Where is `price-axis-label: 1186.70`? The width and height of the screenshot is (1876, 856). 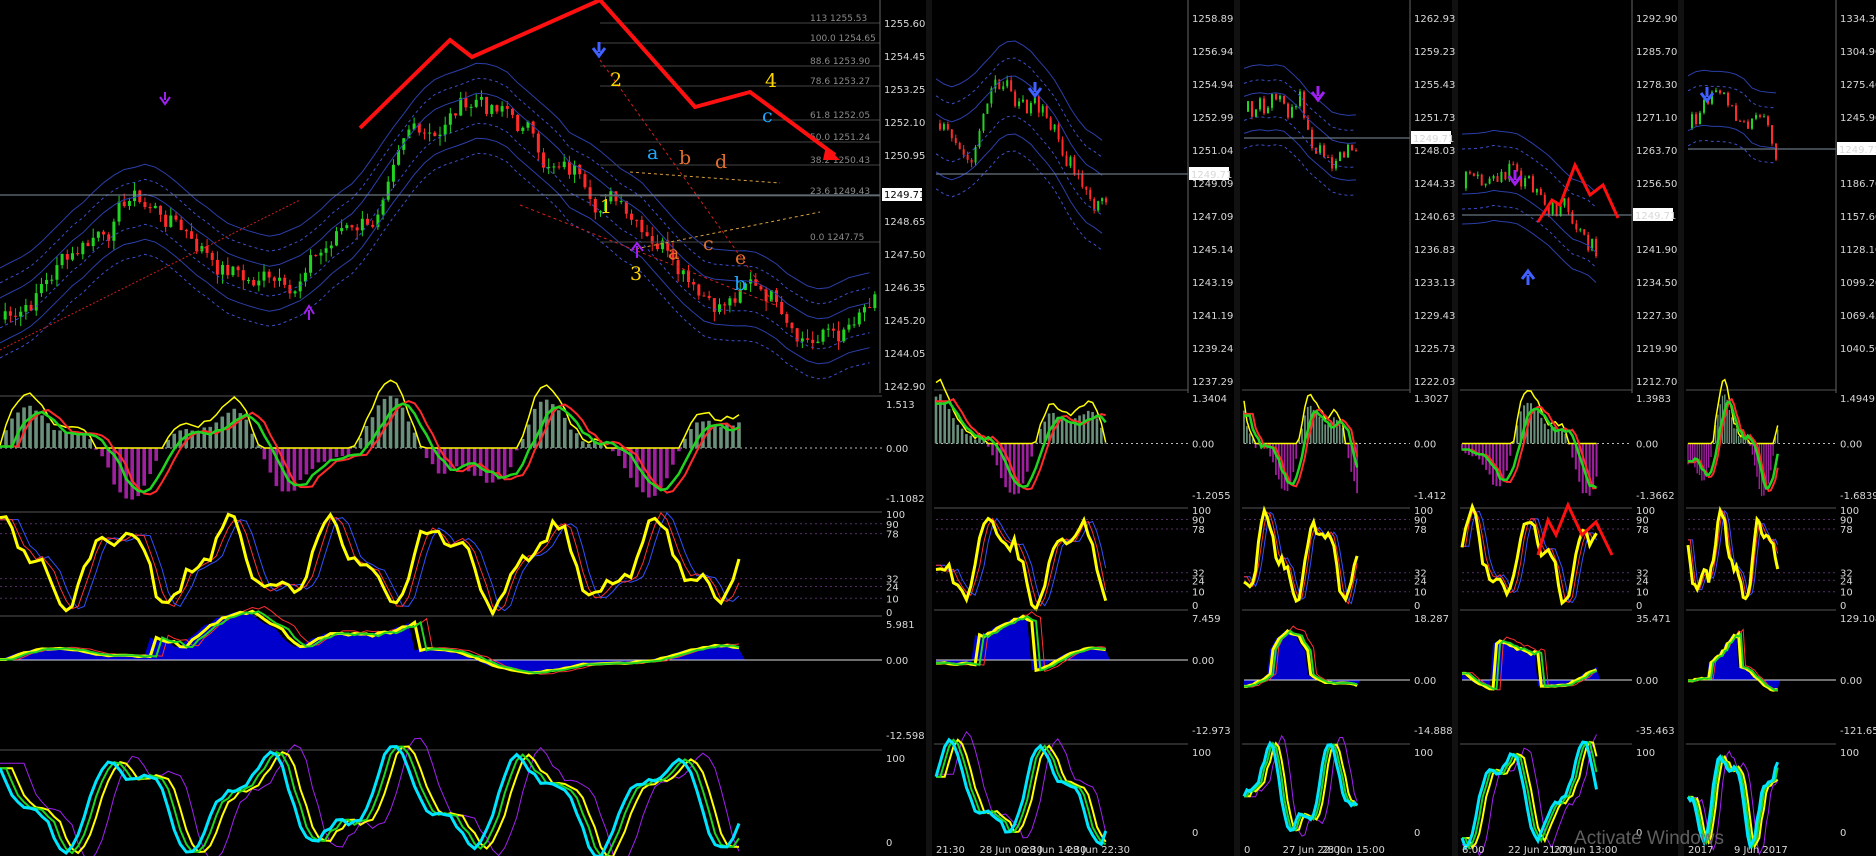
price-axis-label: 1186.70 is located at coordinates (1858, 184).